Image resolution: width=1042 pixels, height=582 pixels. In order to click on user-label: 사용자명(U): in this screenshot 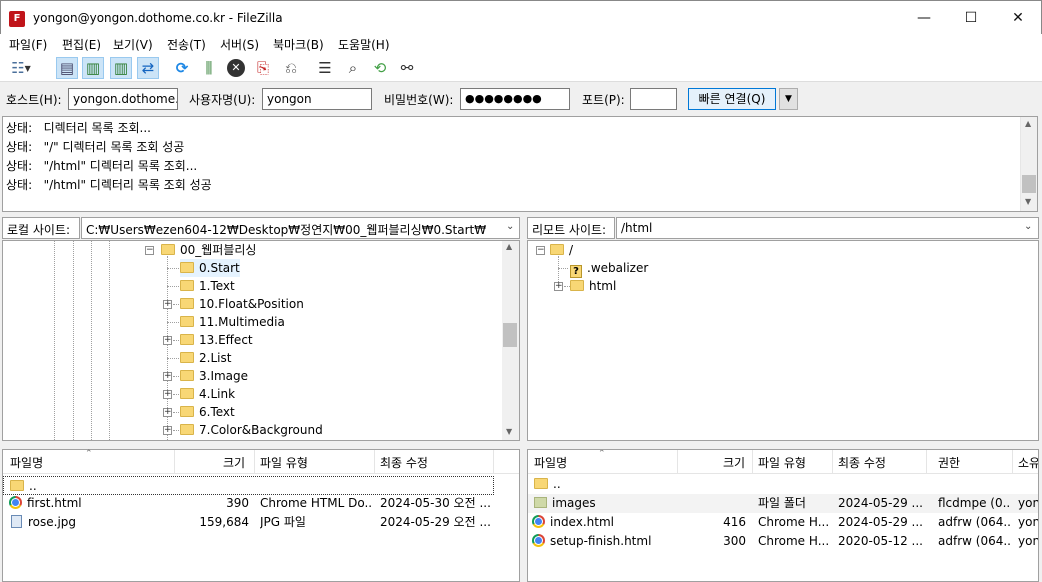, I will do `click(222, 100)`.